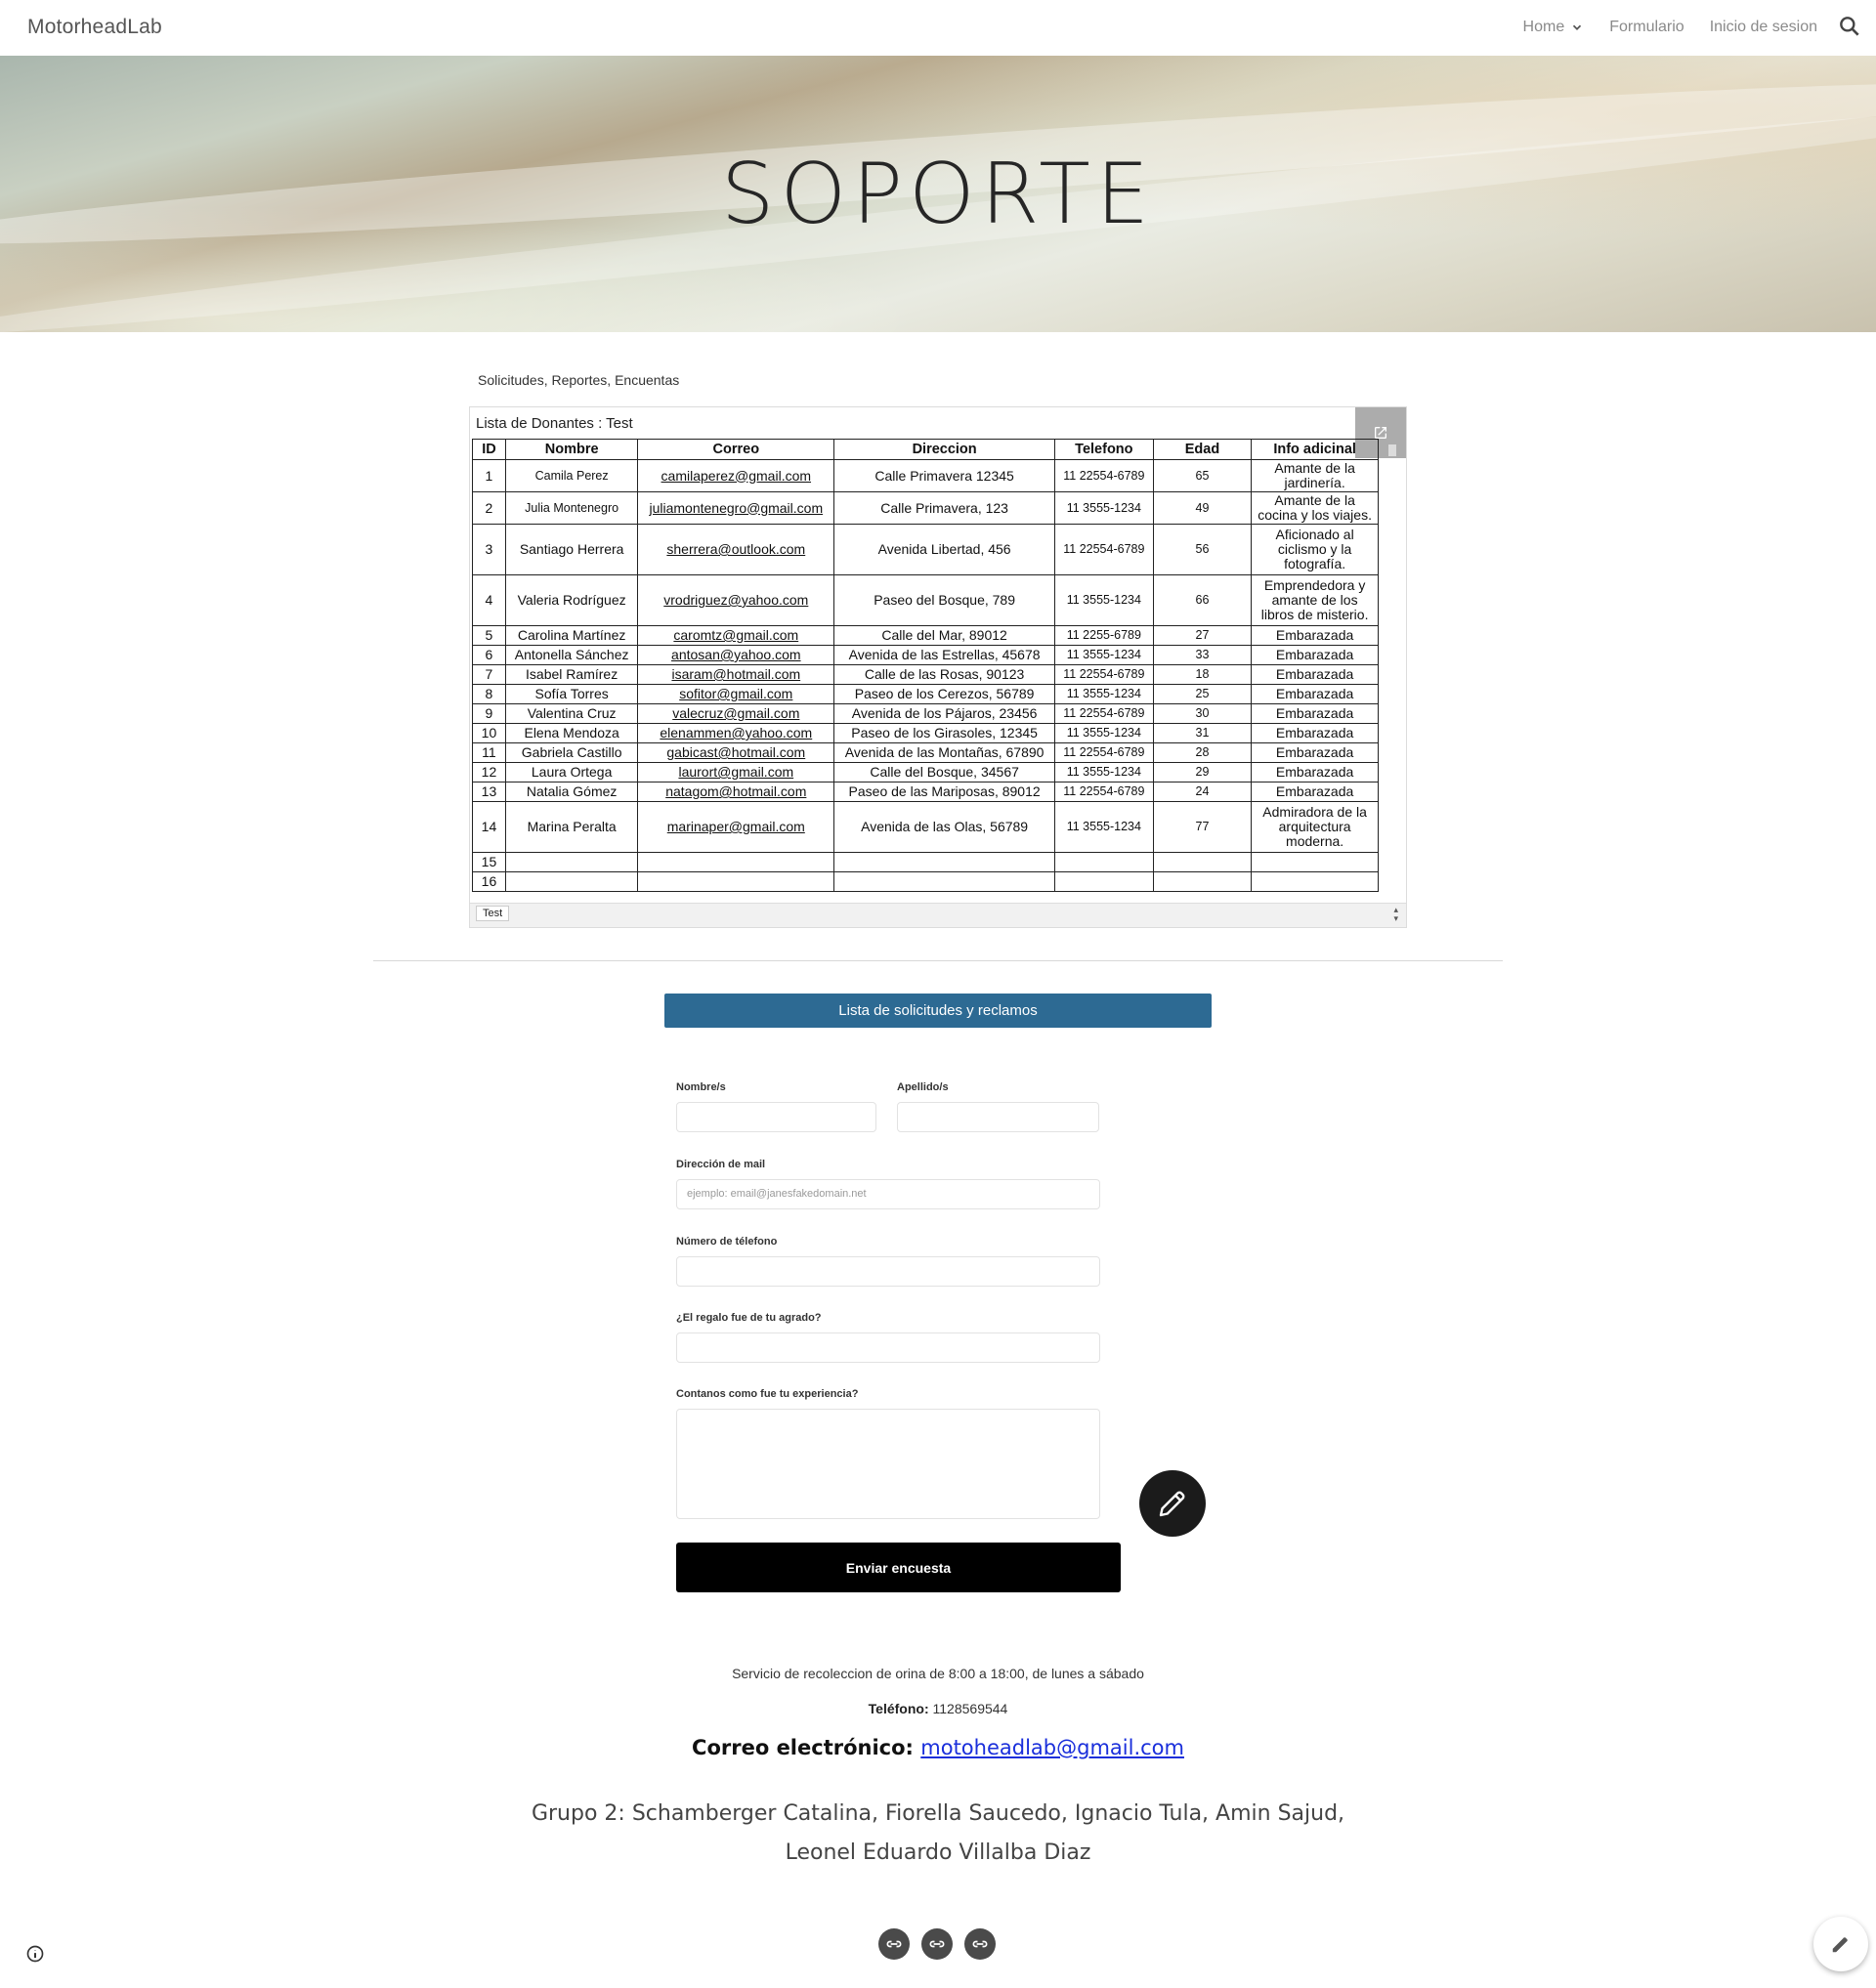 This screenshot has width=1876, height=1988. I want to click on column-header: ID, so click(489, 449).